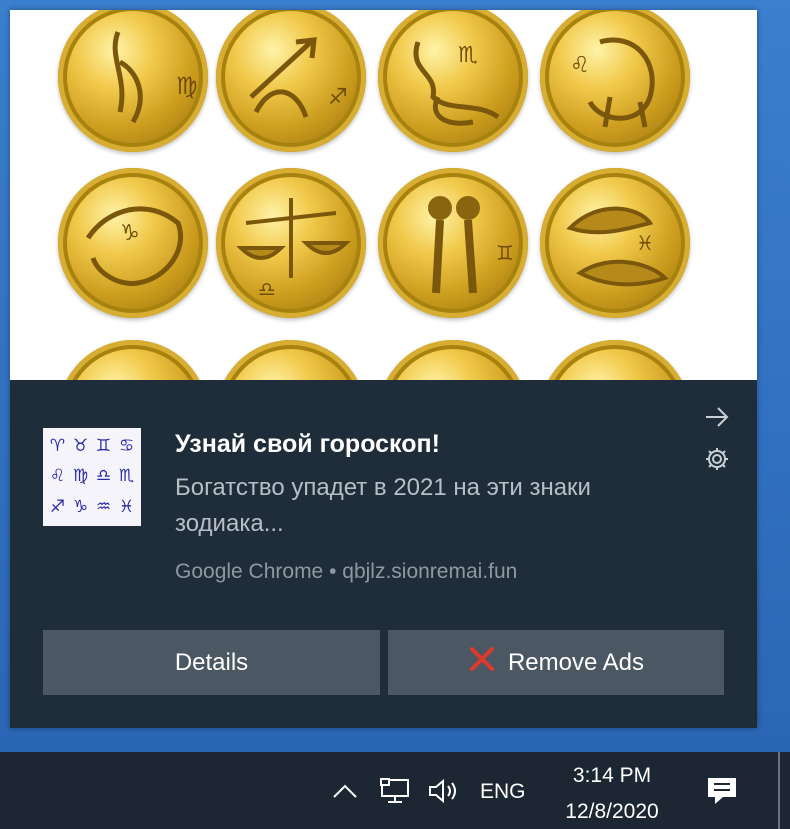  I want to click on network-icon, so click(395, 791).